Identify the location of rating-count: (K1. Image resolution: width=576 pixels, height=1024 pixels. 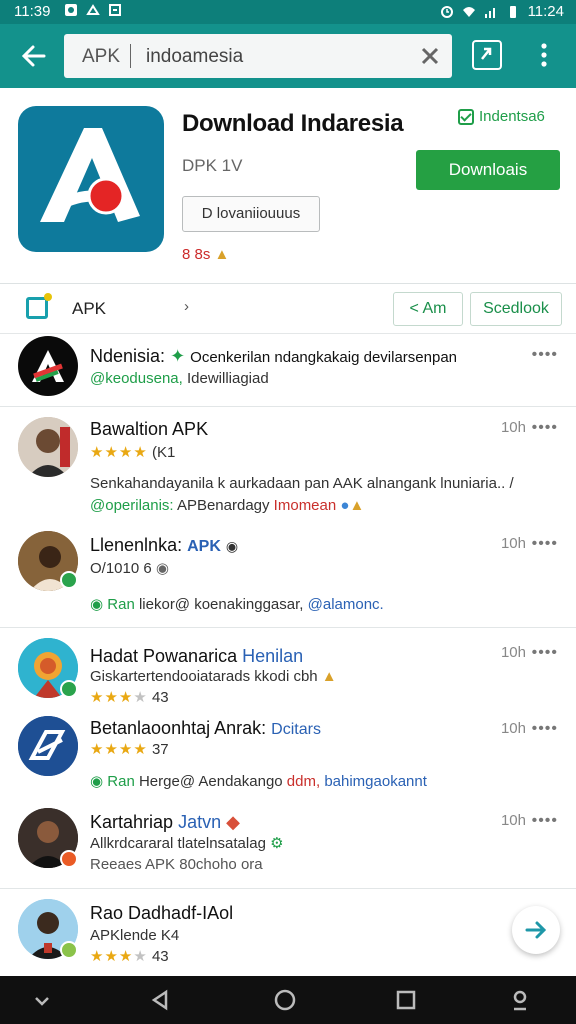
(163, 452).